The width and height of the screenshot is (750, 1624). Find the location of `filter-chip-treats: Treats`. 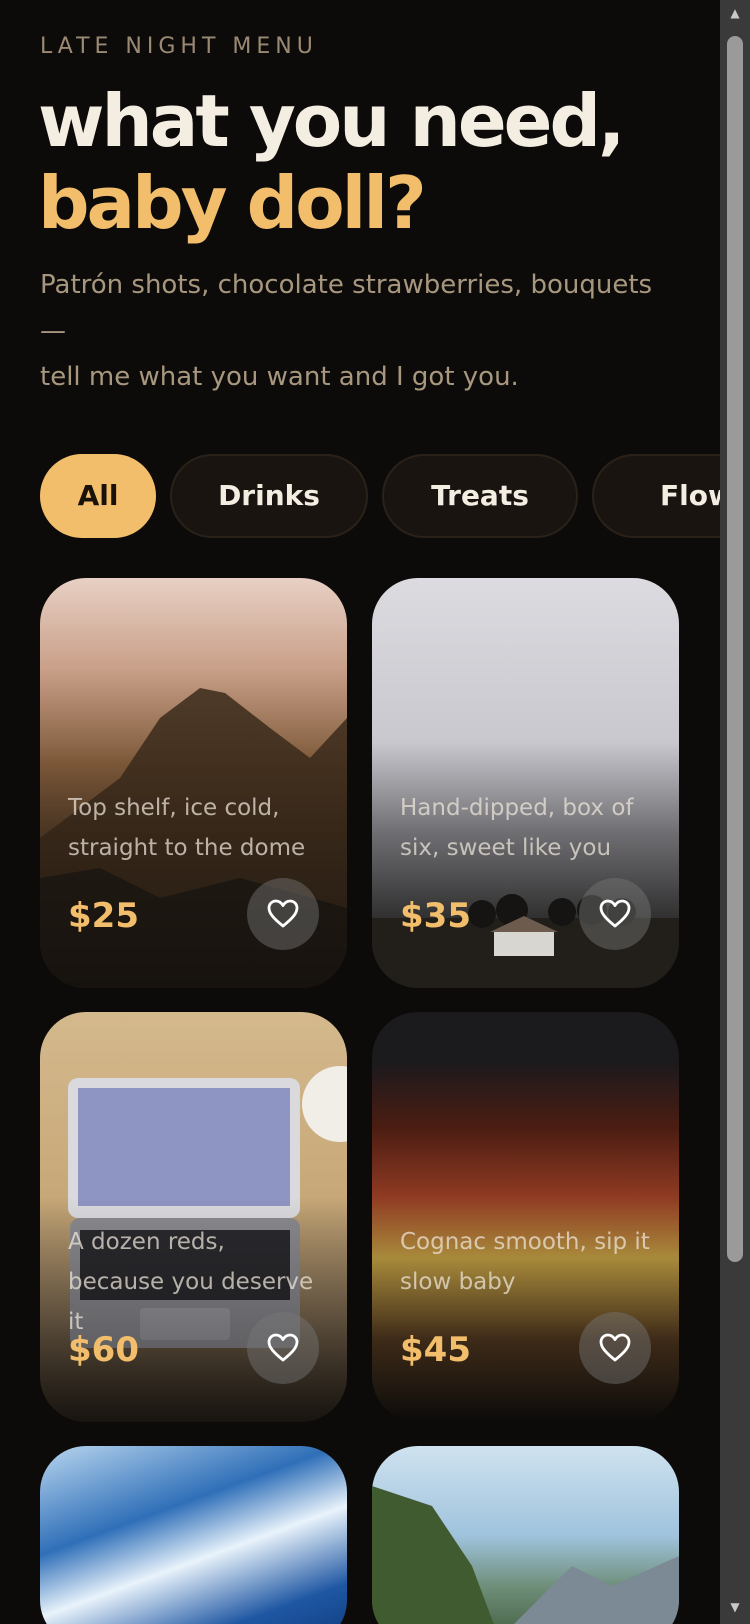

filter-chip-treats: Treats is located at coordinates (480, 496).